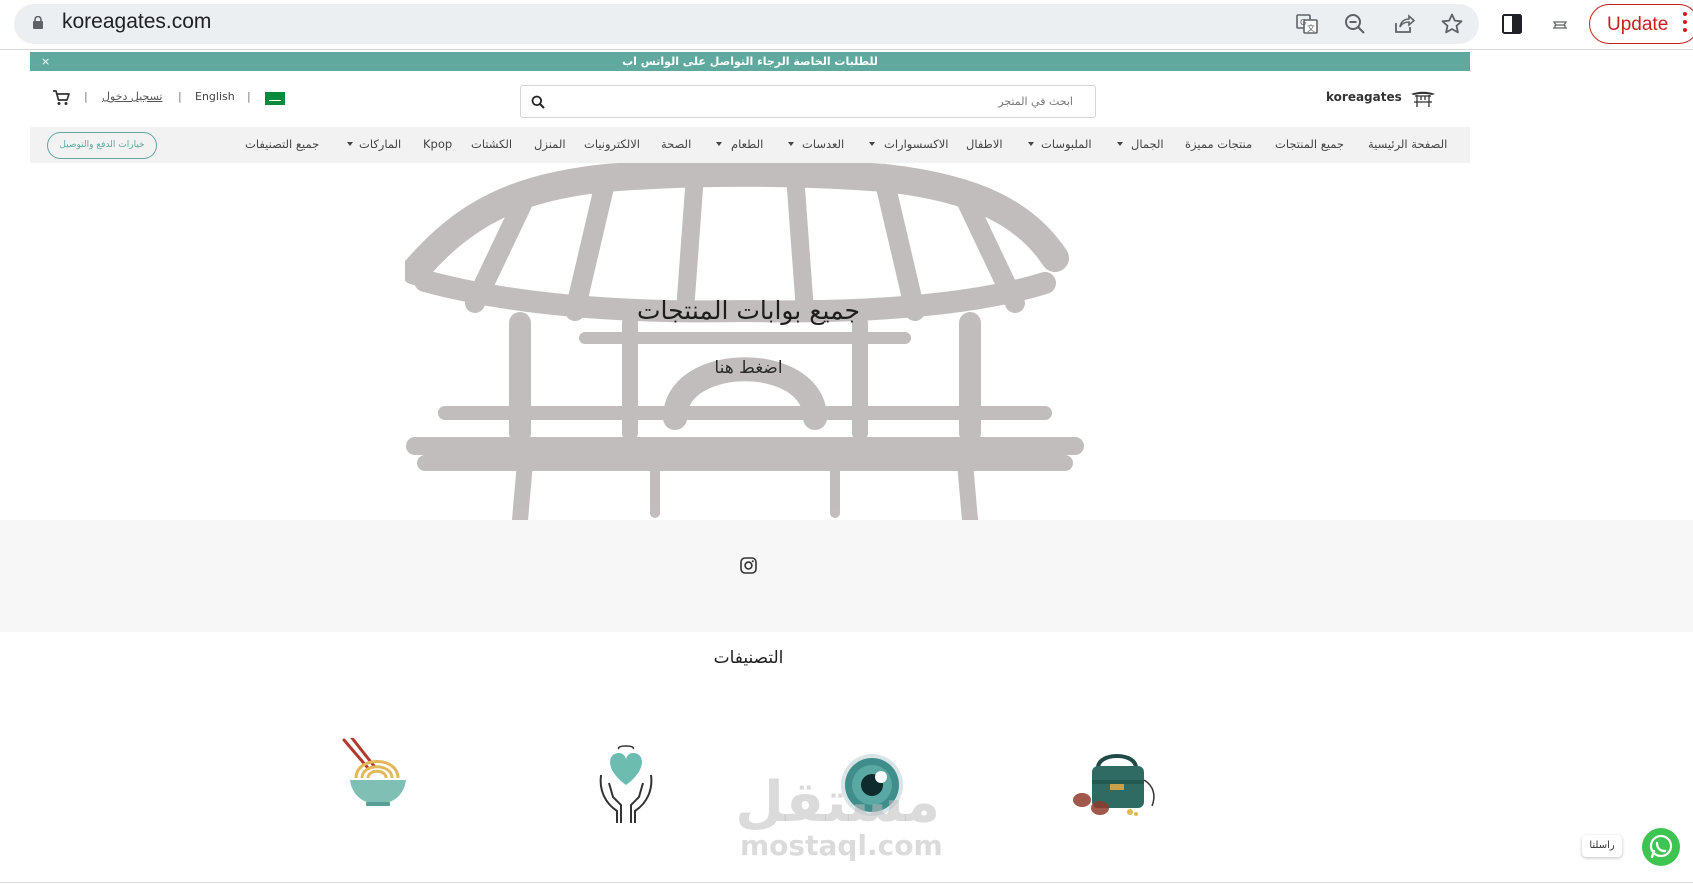 The height and width of the screenshot is (885, 1693). What do you see at coordinates (215, 96) in the screenshot?
I see `language-switch-link: English` at bounding box center [215, 96].